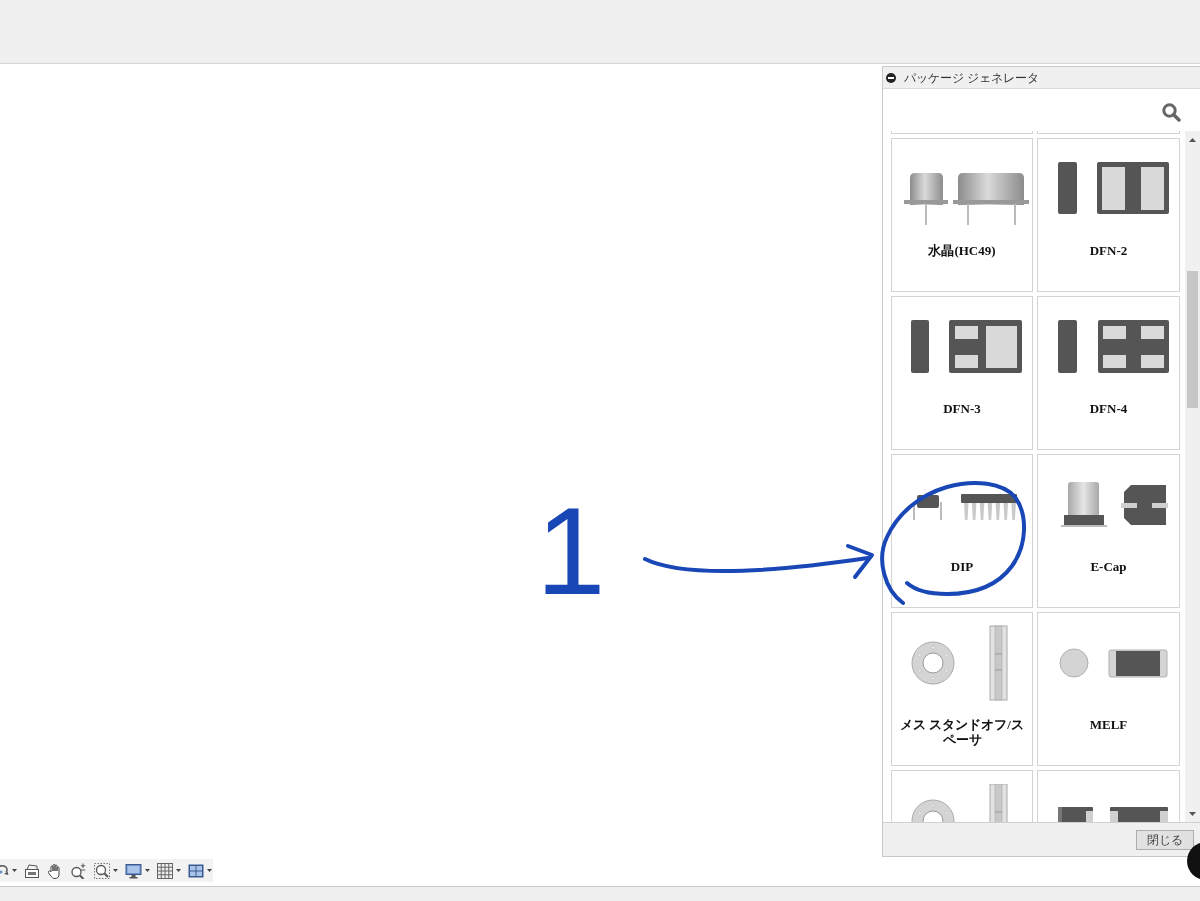 This screenshot has height=901, width=1200. I want to click on zoom-window-button, so click(106, 870).